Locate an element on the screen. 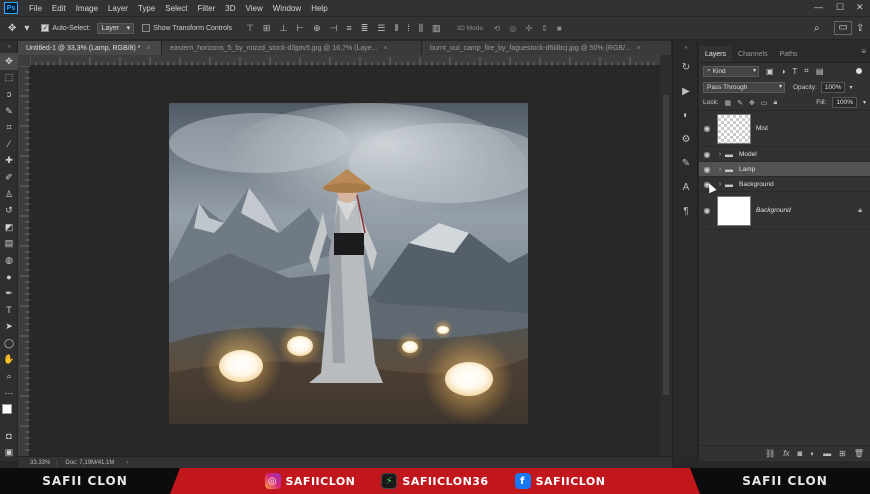 The width and height of the screenshot is (870, 494). menu-type: Type is located at coordinates (146, 8).